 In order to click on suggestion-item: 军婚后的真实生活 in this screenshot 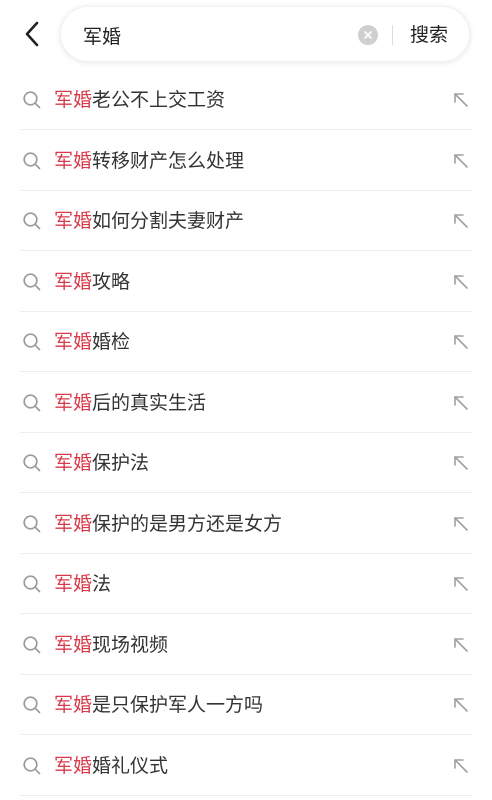, I will do `click(246, 403)`.